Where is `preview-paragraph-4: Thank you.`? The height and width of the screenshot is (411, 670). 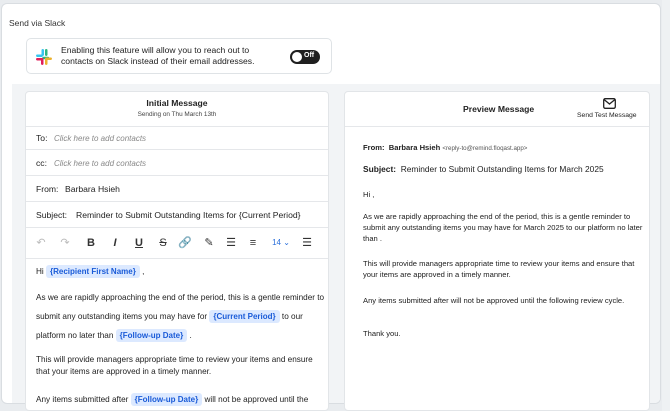 preview-paragraph-4: Thank you. is located at coordinates (382, 333).